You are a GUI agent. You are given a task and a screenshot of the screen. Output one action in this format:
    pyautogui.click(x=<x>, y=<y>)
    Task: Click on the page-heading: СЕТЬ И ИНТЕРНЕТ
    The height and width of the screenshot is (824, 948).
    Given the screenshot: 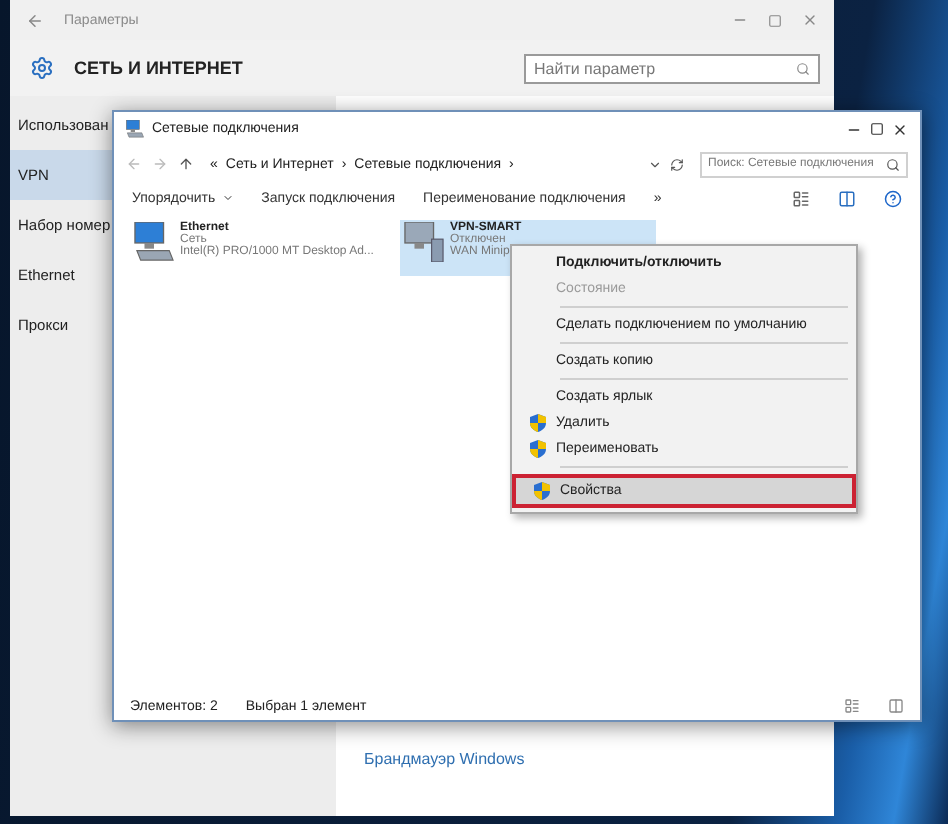 What is the action you would take?
    pyautogui.click(x=158, y=68)
    